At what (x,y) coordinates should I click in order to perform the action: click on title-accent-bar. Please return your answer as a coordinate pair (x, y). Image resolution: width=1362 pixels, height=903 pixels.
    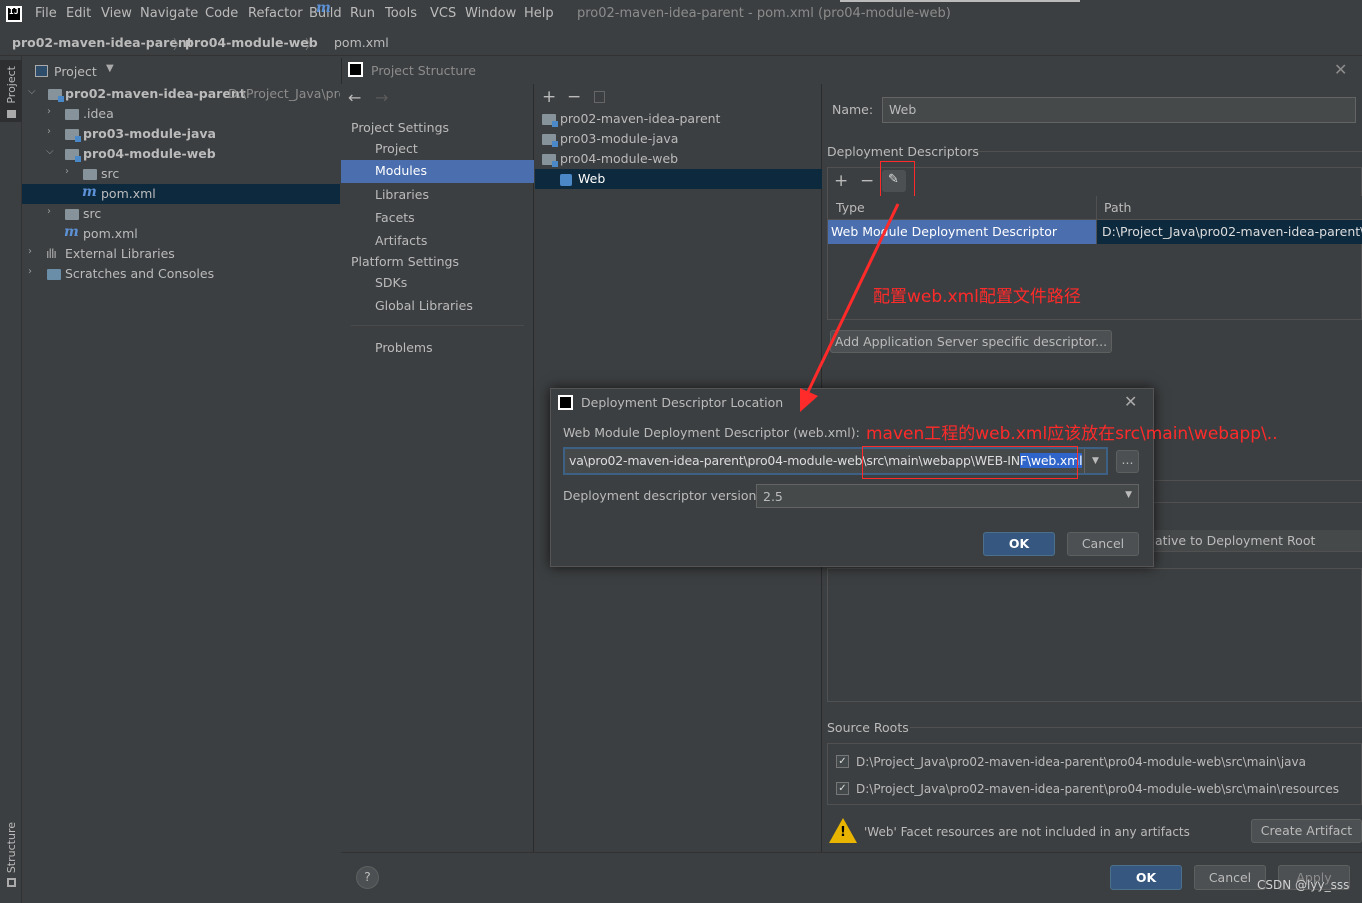
    Looking at the image, I should click on (960, 1).